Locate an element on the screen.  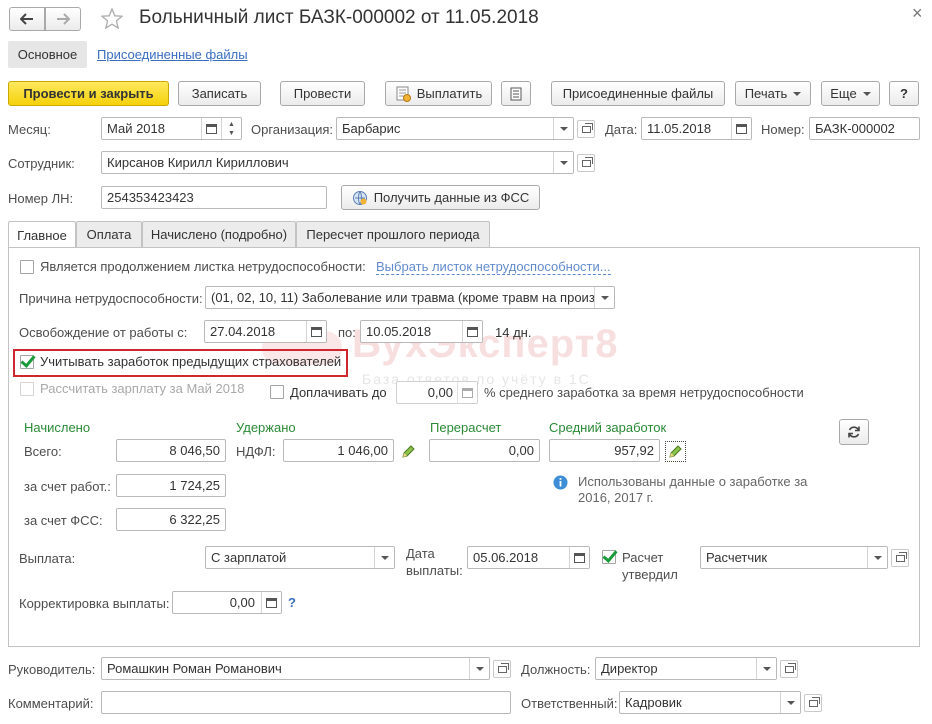
release-to-field: 10.05.2018 is located at coordinates (421, 331).